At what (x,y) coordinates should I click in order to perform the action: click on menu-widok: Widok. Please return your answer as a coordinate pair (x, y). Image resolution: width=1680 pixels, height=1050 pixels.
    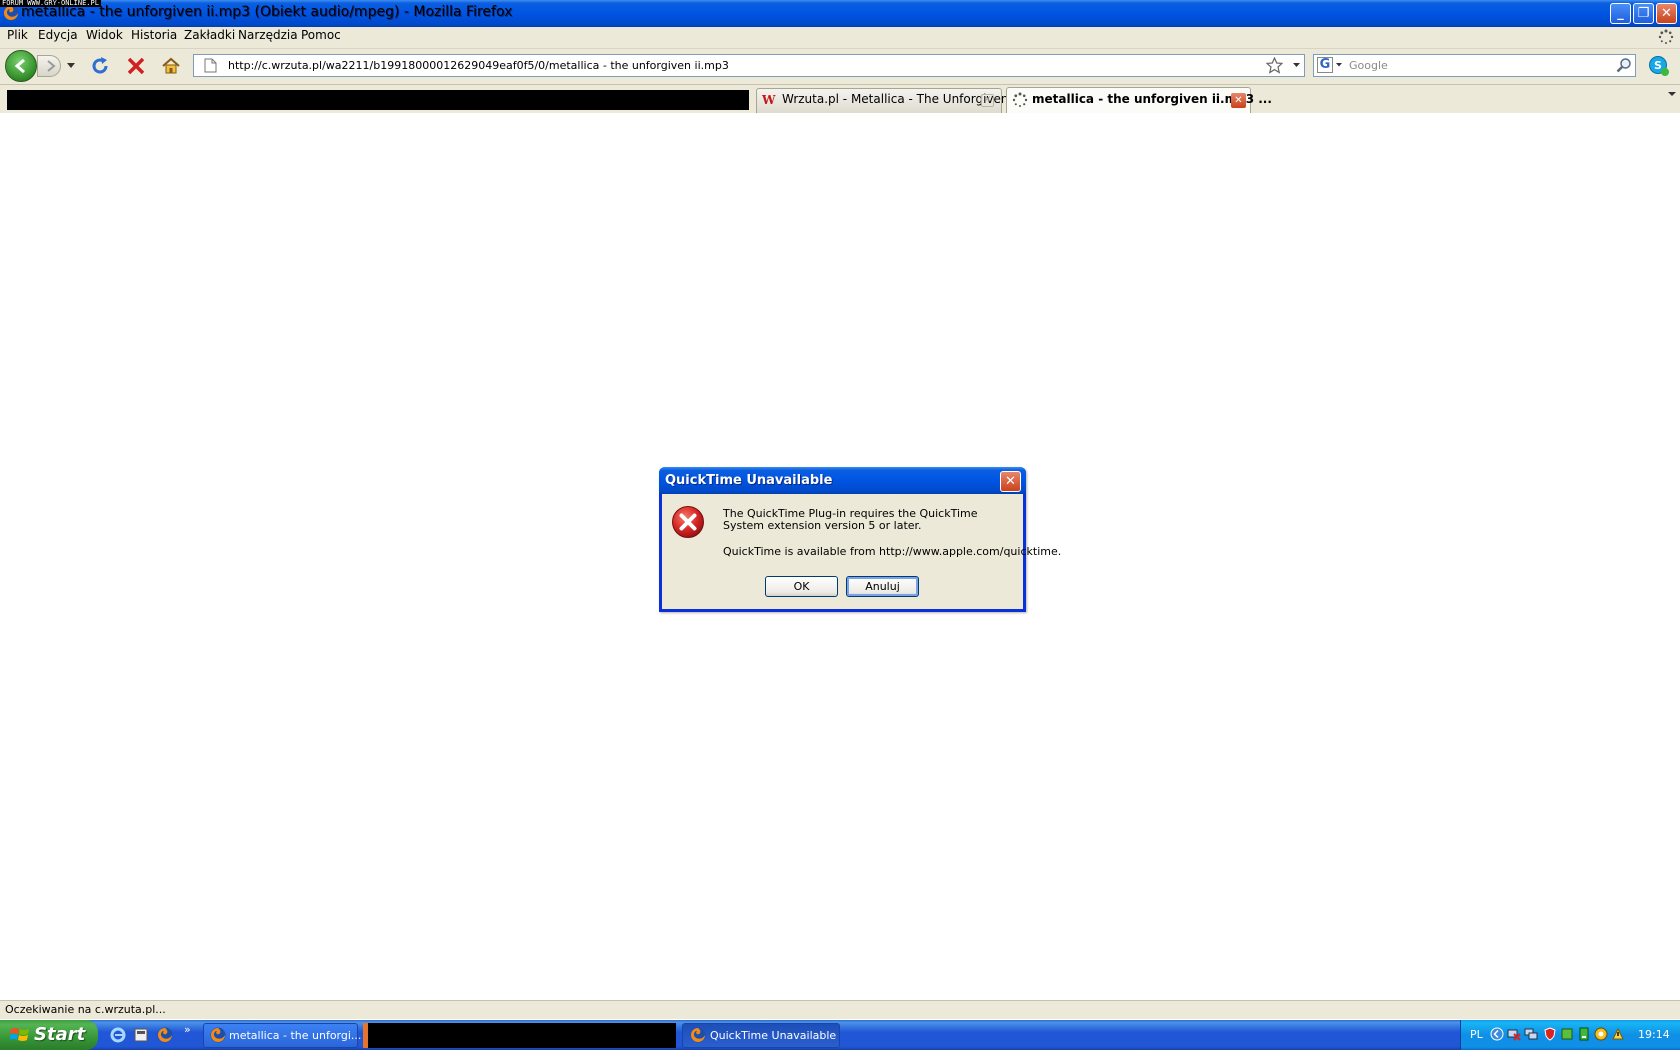
    Looking at the image, I should click on (104, 35).